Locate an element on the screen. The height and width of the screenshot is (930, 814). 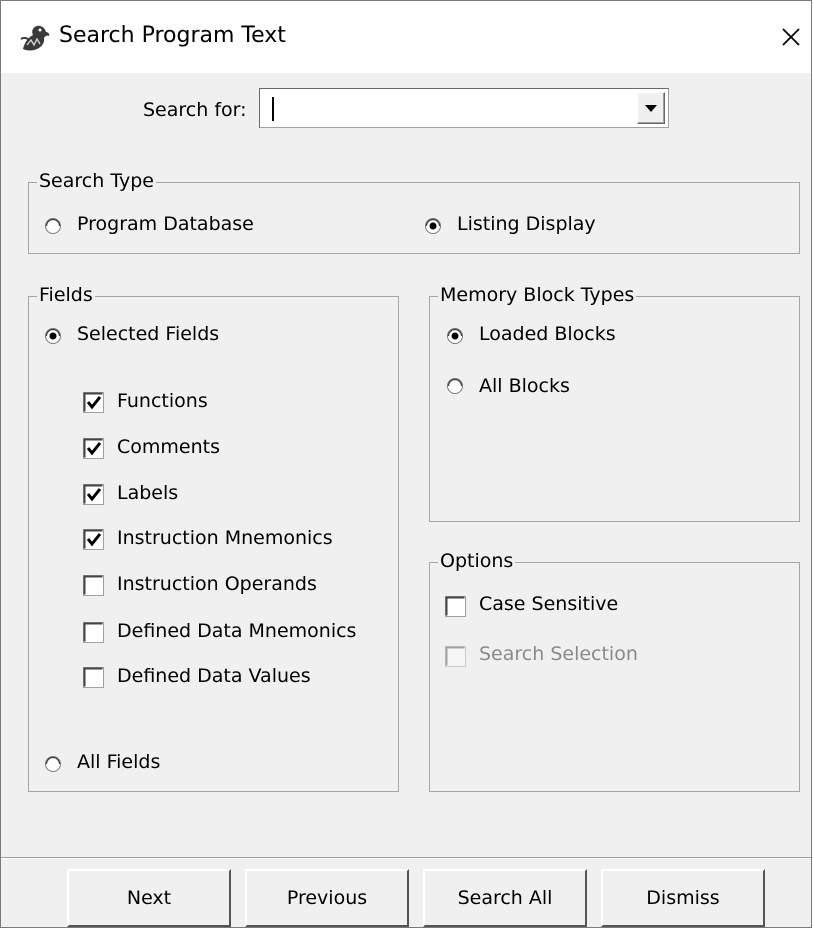
text-caret is located at coordinates (273, 109).